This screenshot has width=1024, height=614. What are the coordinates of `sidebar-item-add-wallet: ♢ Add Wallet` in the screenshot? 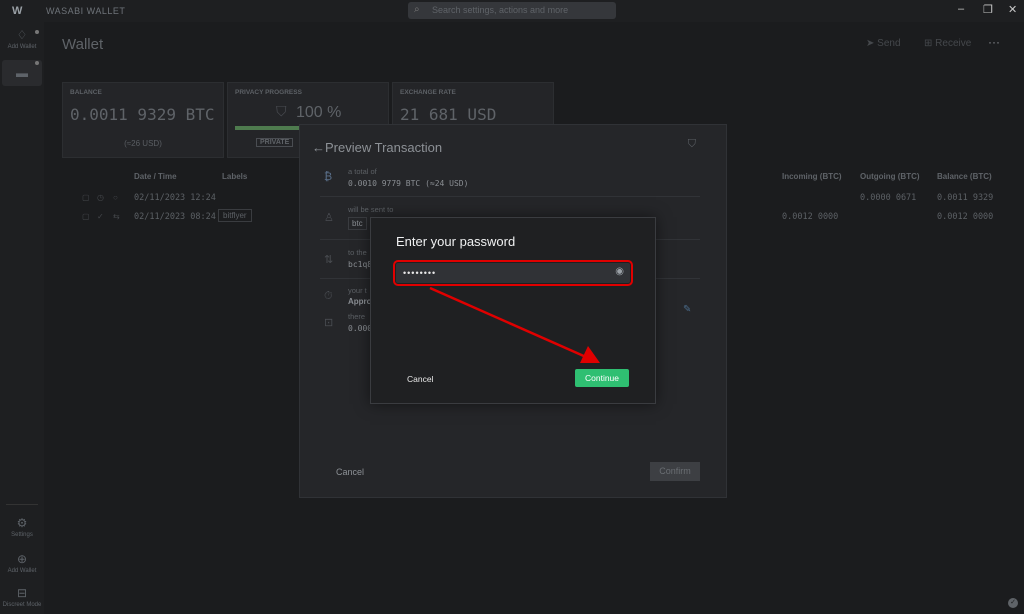 It's located at (22, 39).